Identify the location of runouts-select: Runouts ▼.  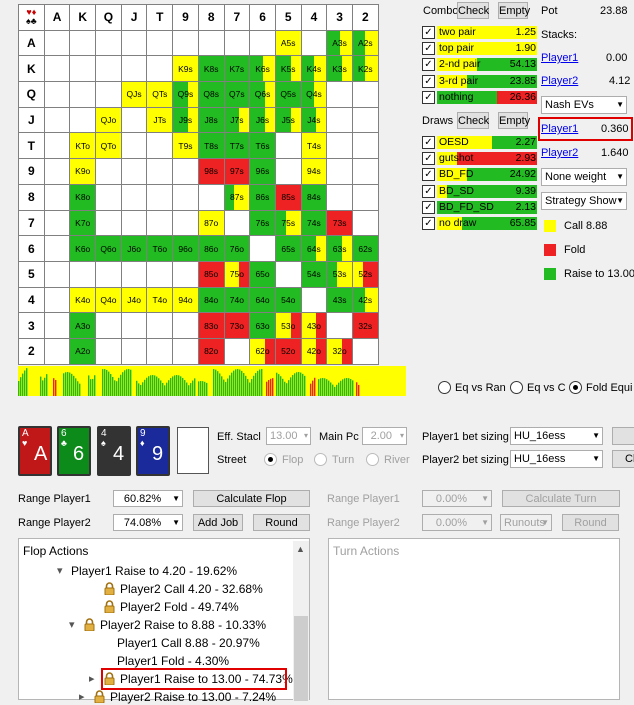
(526, 522).